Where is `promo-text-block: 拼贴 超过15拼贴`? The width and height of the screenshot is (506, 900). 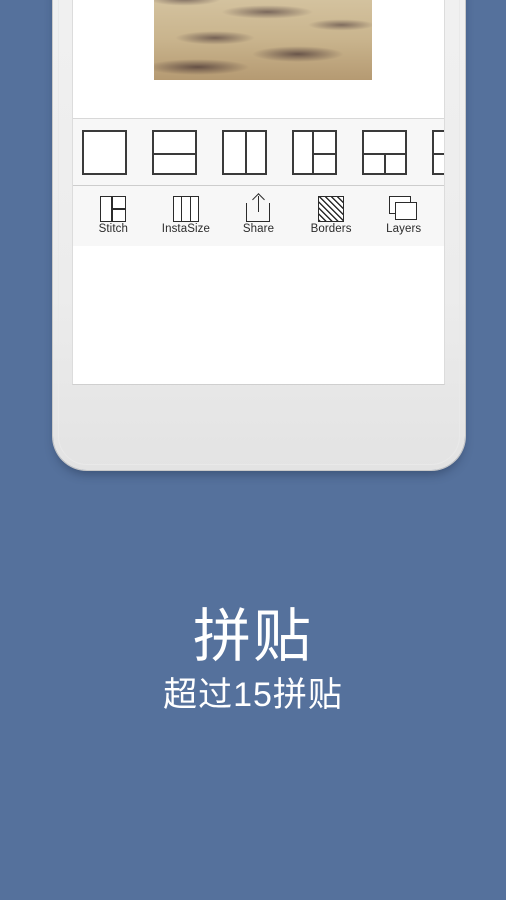
promo-text-block: 拼贴 超过15拼贴 is located at coordinates (253, 661).